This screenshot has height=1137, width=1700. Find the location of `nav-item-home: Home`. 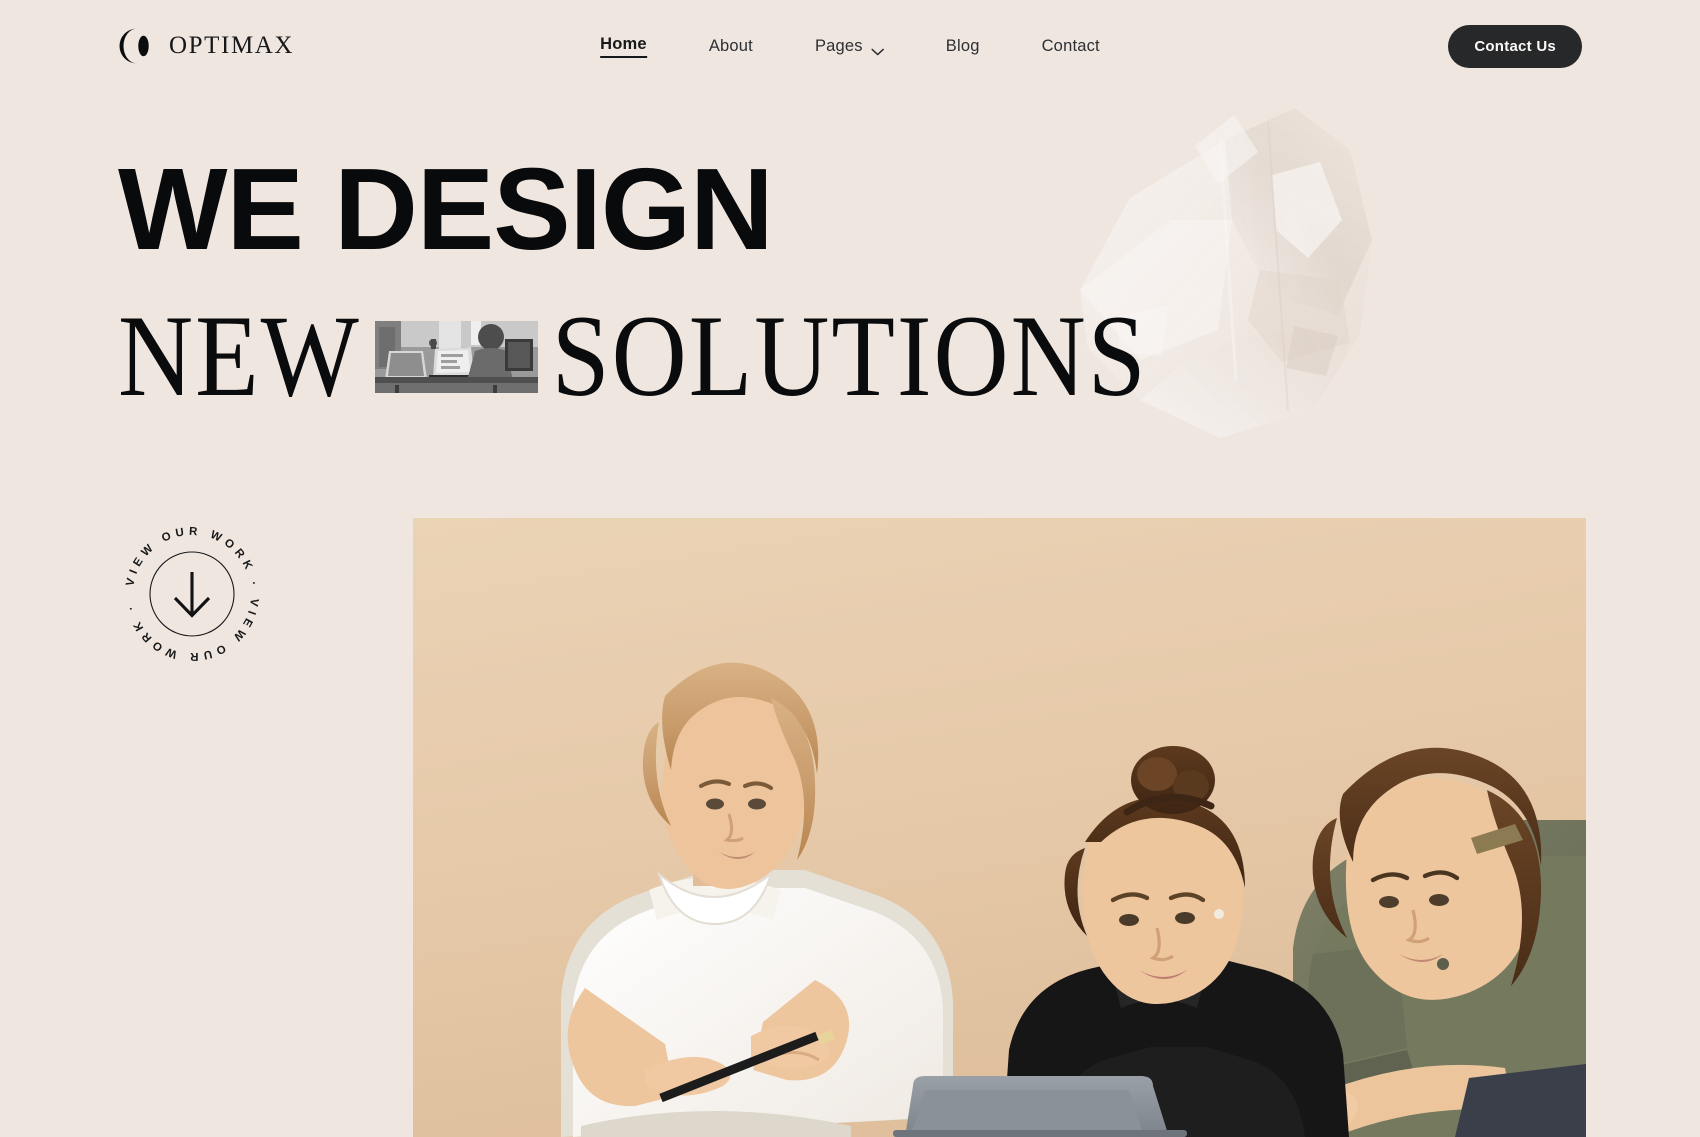

nav-item-home: Home is located at coordinates (623, 46).